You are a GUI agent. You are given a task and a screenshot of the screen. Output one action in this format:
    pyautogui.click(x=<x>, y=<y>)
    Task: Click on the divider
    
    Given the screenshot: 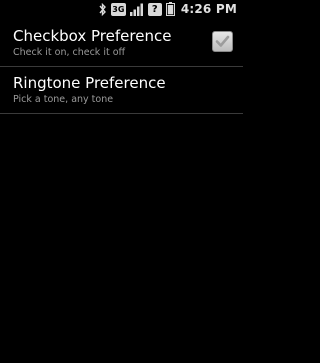 What is the action you would take?
    pyautogui.click(x=121, y=113)
    